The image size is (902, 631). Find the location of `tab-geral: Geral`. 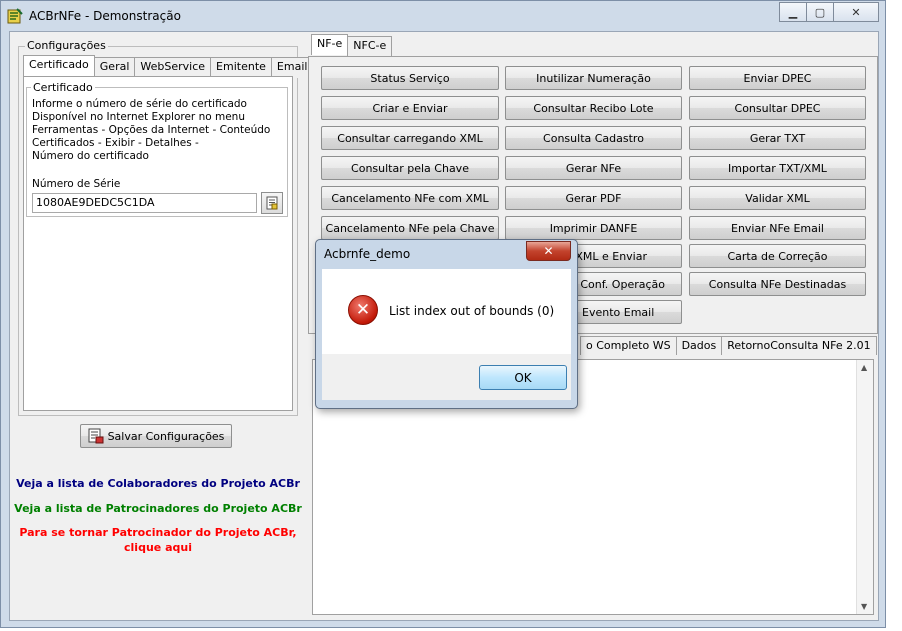

tab-geral: Geral is located at coordinates (114, 67).